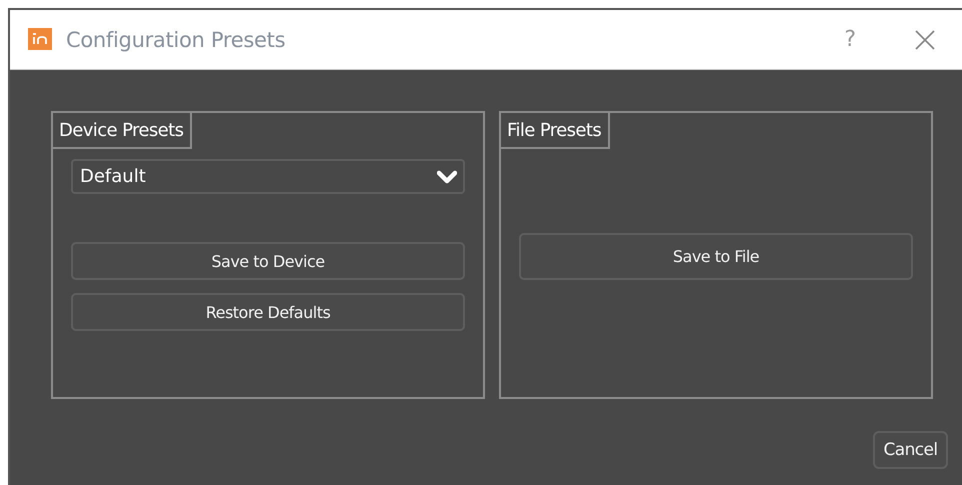 Image resolution: width=962 pixels, height=485 pixels. I want to click on chevron-down-icon, so click(447, 177).